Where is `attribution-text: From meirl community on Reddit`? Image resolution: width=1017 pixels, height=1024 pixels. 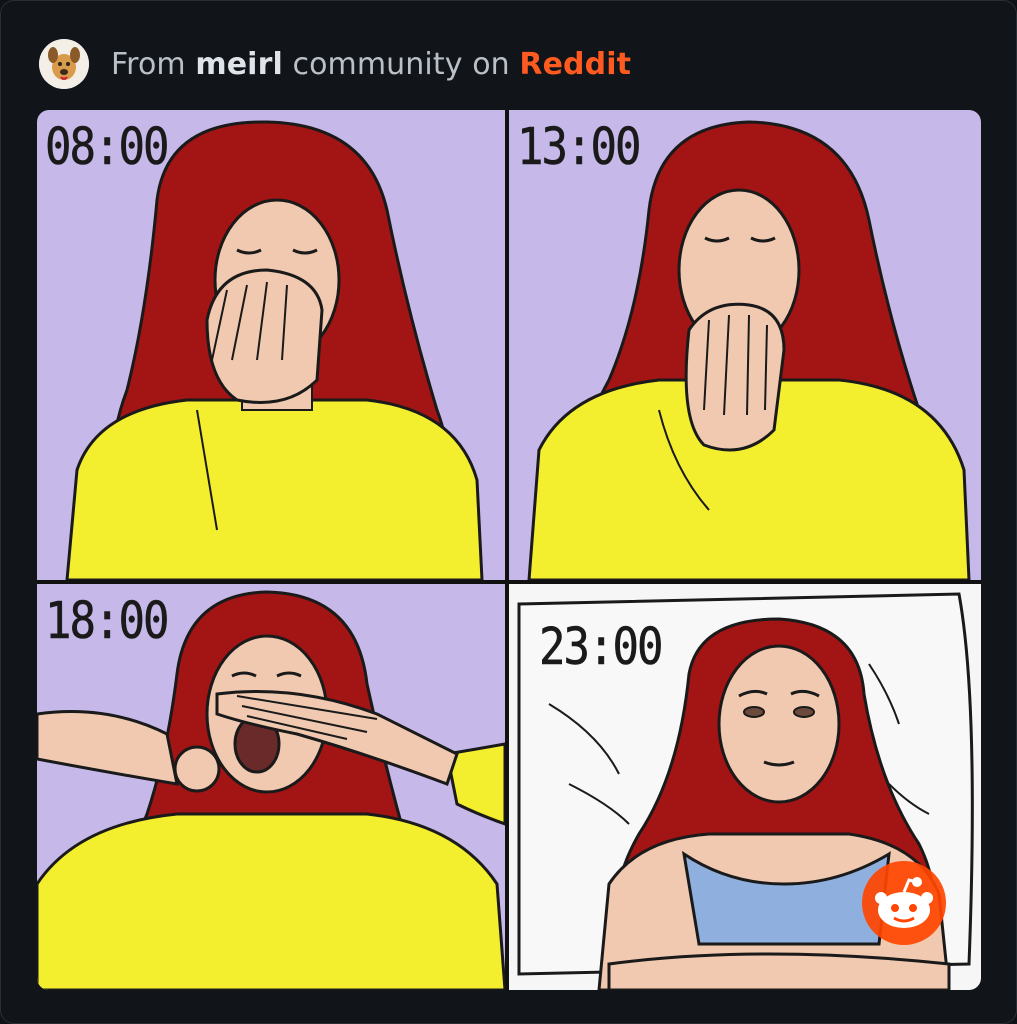 attribution-text: From meirl community on Reddit is located at coordinates (371, 64).